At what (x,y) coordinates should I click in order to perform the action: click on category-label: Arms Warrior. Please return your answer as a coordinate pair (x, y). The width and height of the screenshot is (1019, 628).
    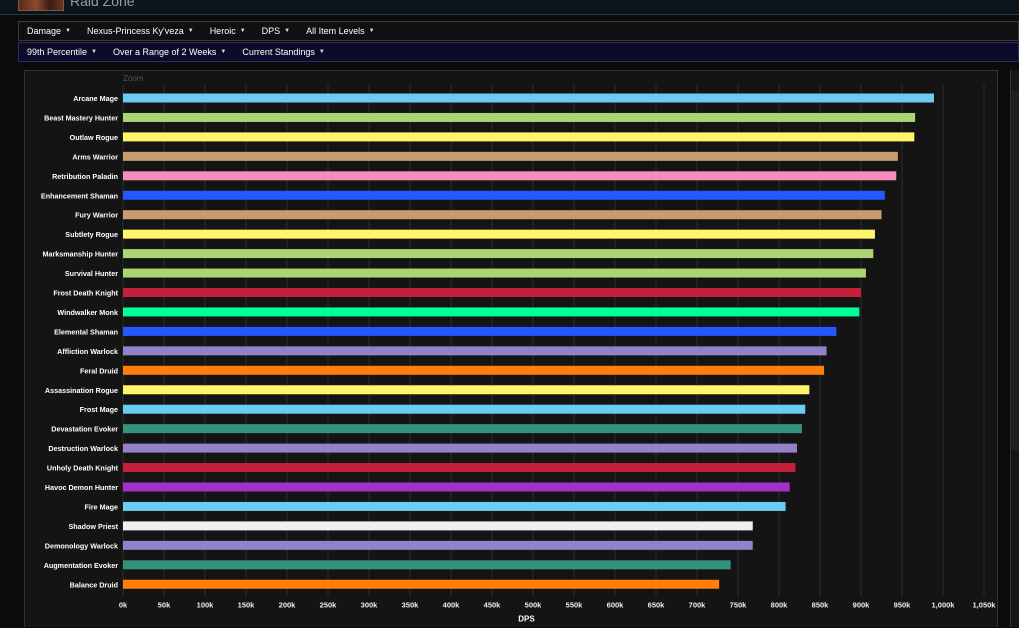
    Looking at the image, I should click on (95, 156).